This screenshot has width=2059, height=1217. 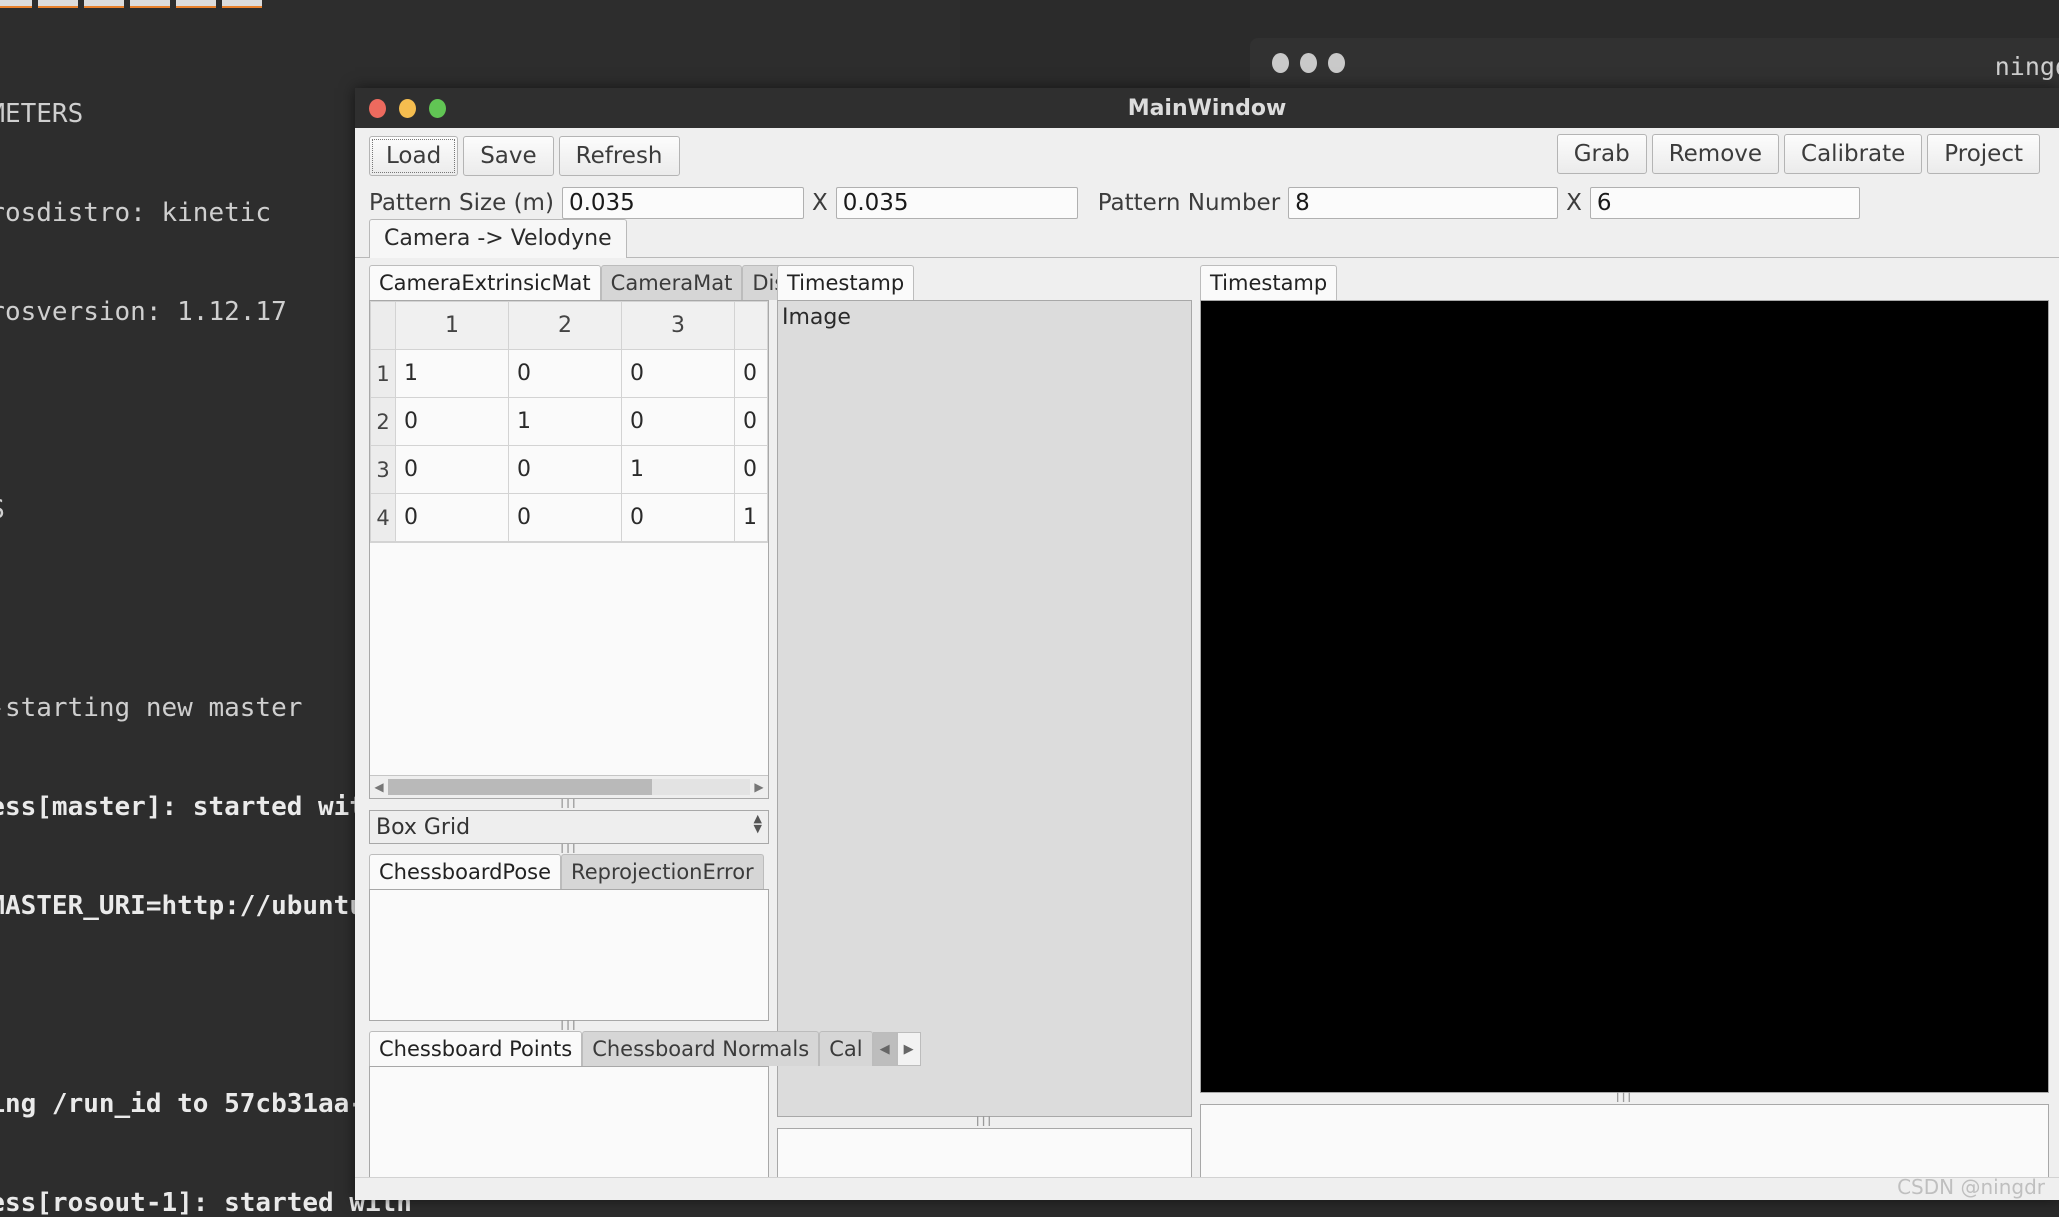 I want to click on scroll-right-arrow-icon: ▶, so click(x=759, y=787).